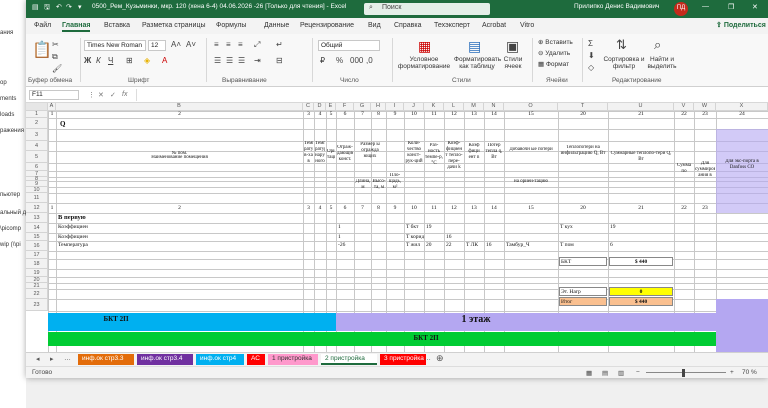 This screenshot has width=768, height=408. What do you see at coordinates (320, 208) in the screenshot?
I see `cell-col-number: 4` at bounding box center [320, 208].